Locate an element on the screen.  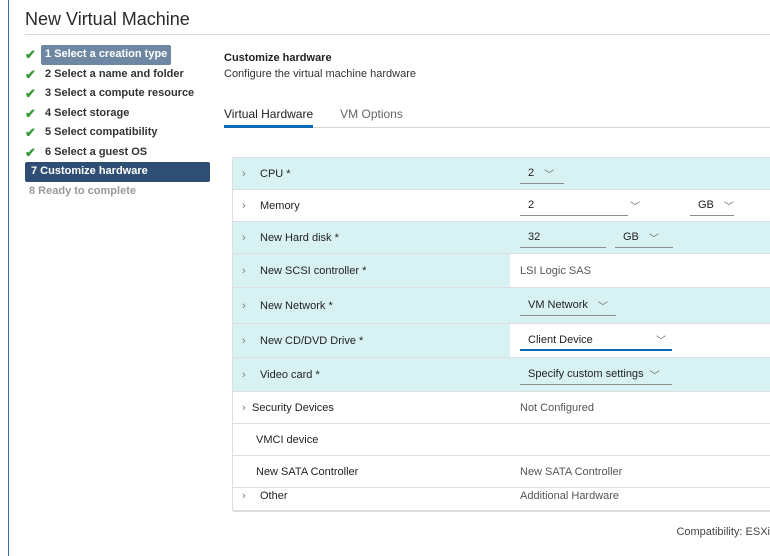
row-hard-disk: › New Hard disk * 32 GB ﹀ is located at coordinates (501, 238).